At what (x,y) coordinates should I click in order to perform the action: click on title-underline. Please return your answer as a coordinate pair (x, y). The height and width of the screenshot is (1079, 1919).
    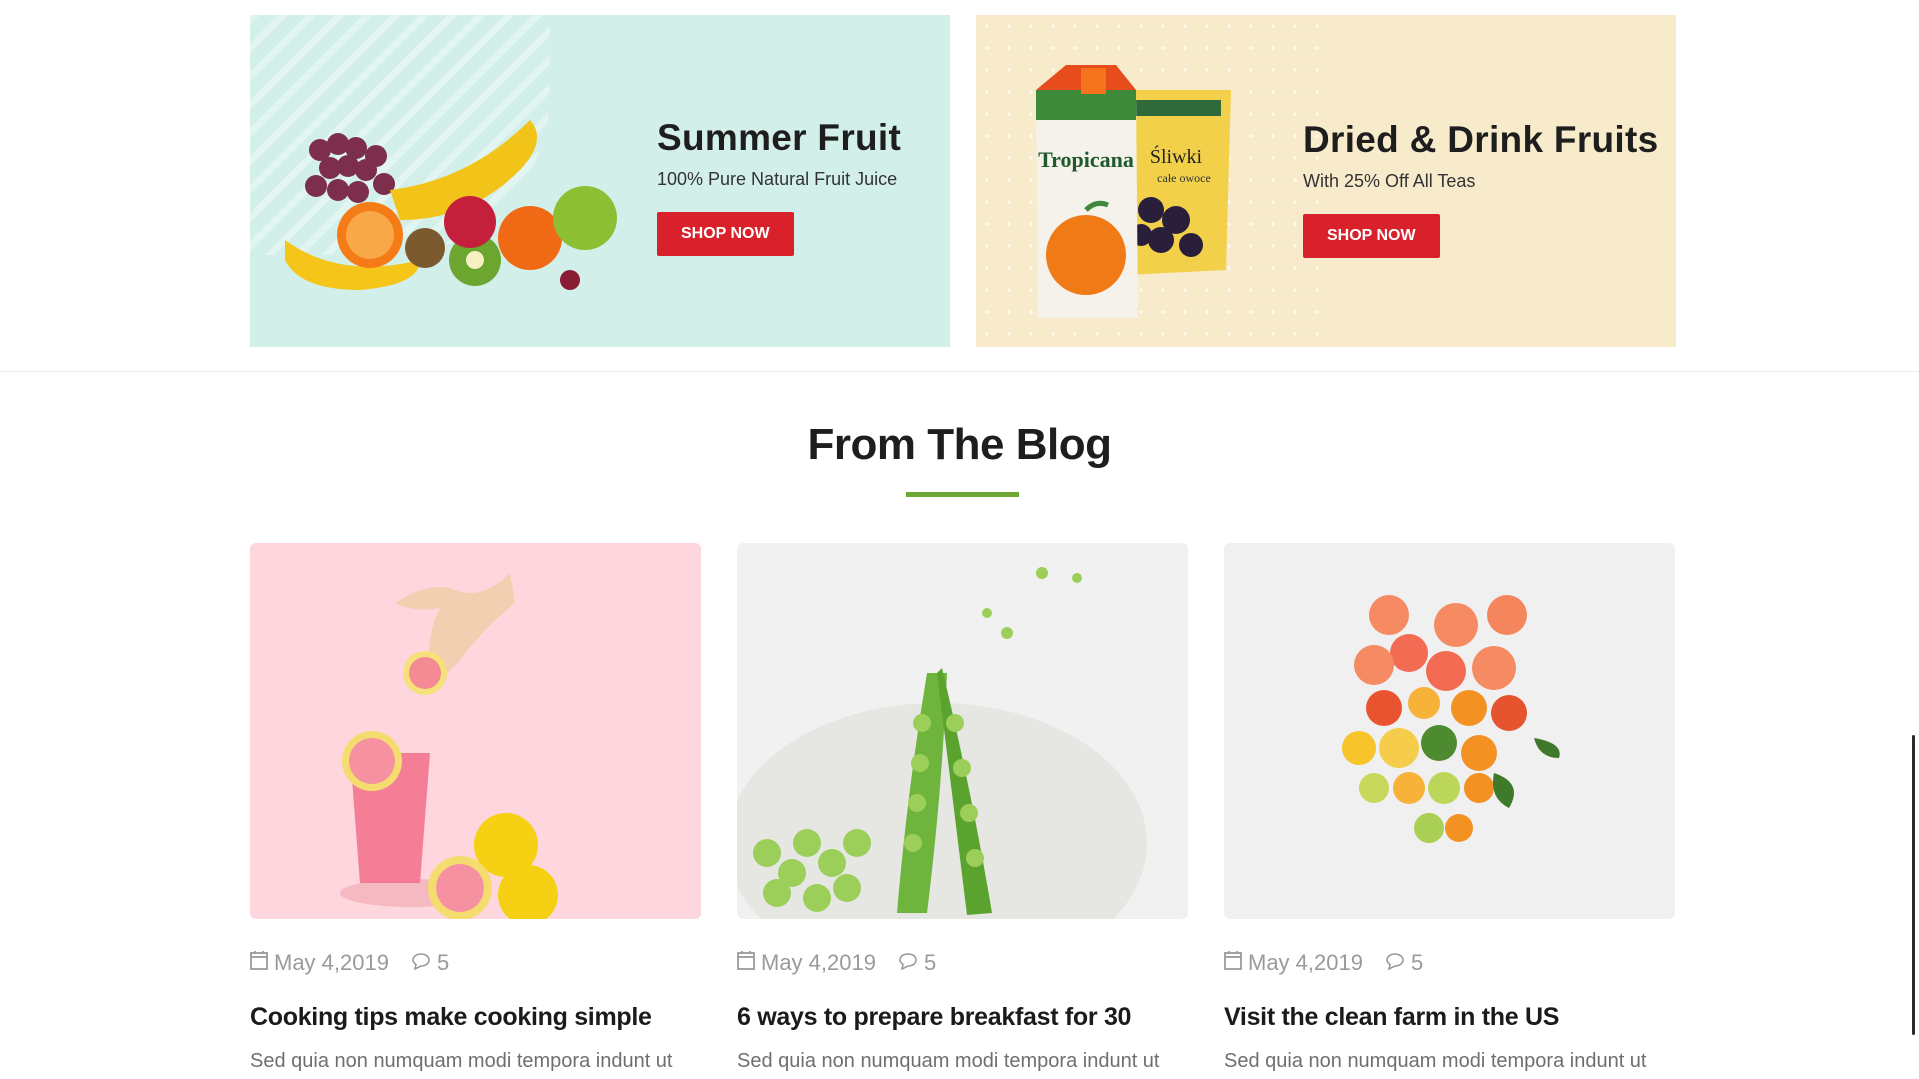
    Looking at the image, I should click on (962, 494).